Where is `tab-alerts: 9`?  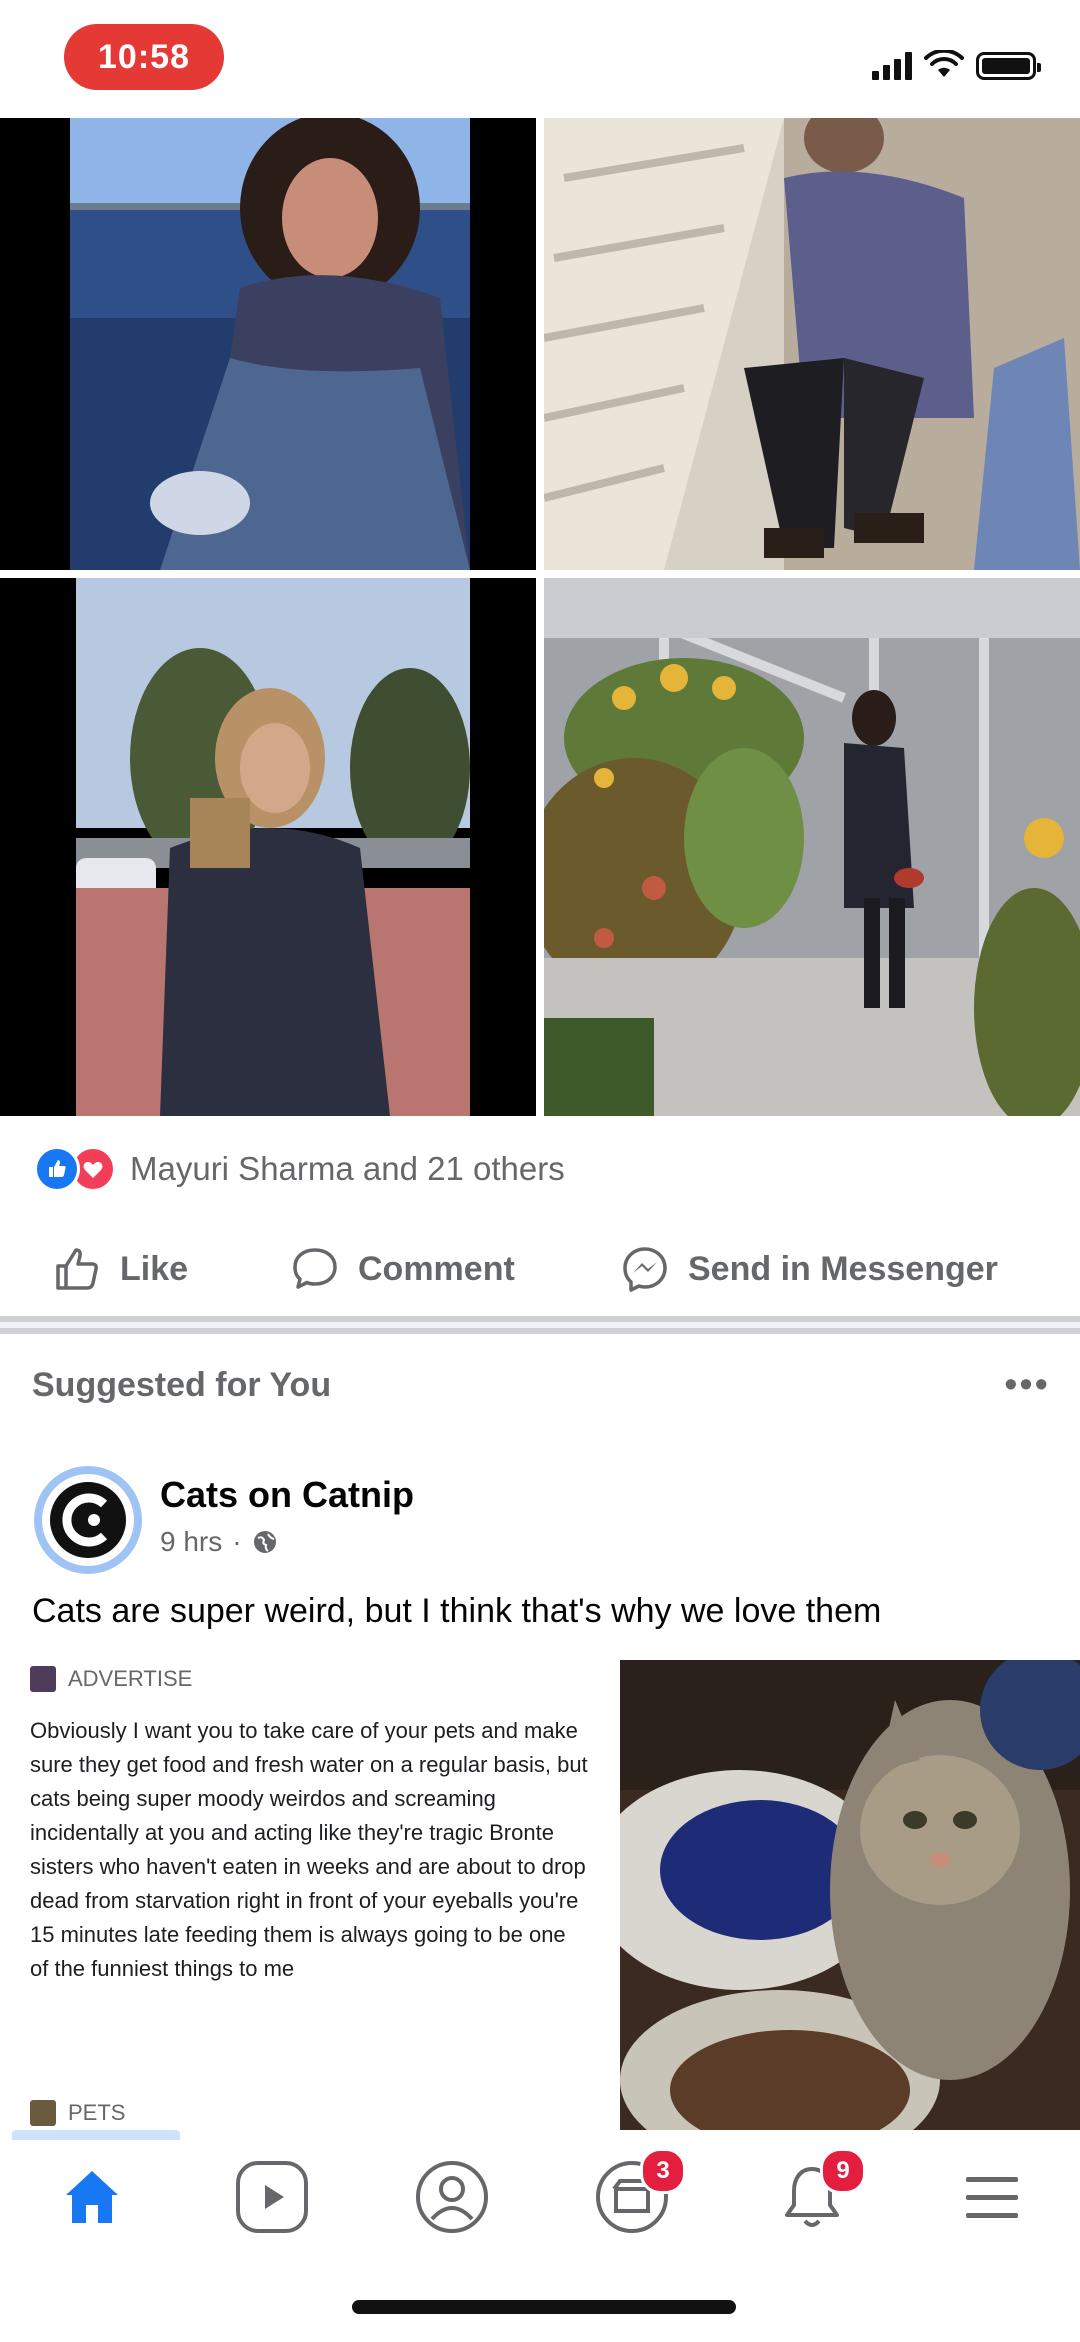
tab-alerts: 9 is located at coordinates (815, 2194).